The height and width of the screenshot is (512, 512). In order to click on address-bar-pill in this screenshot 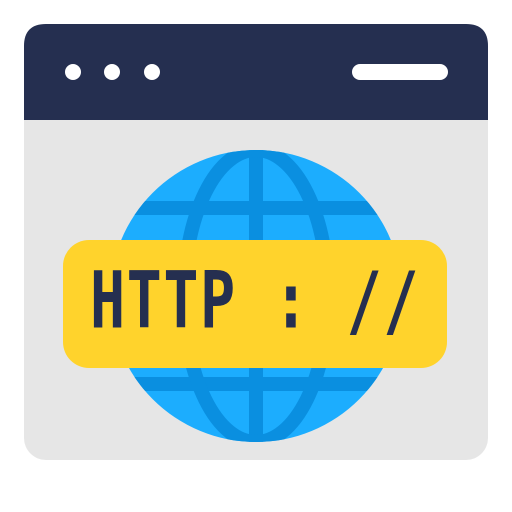, I will do `click(400, 72)`.